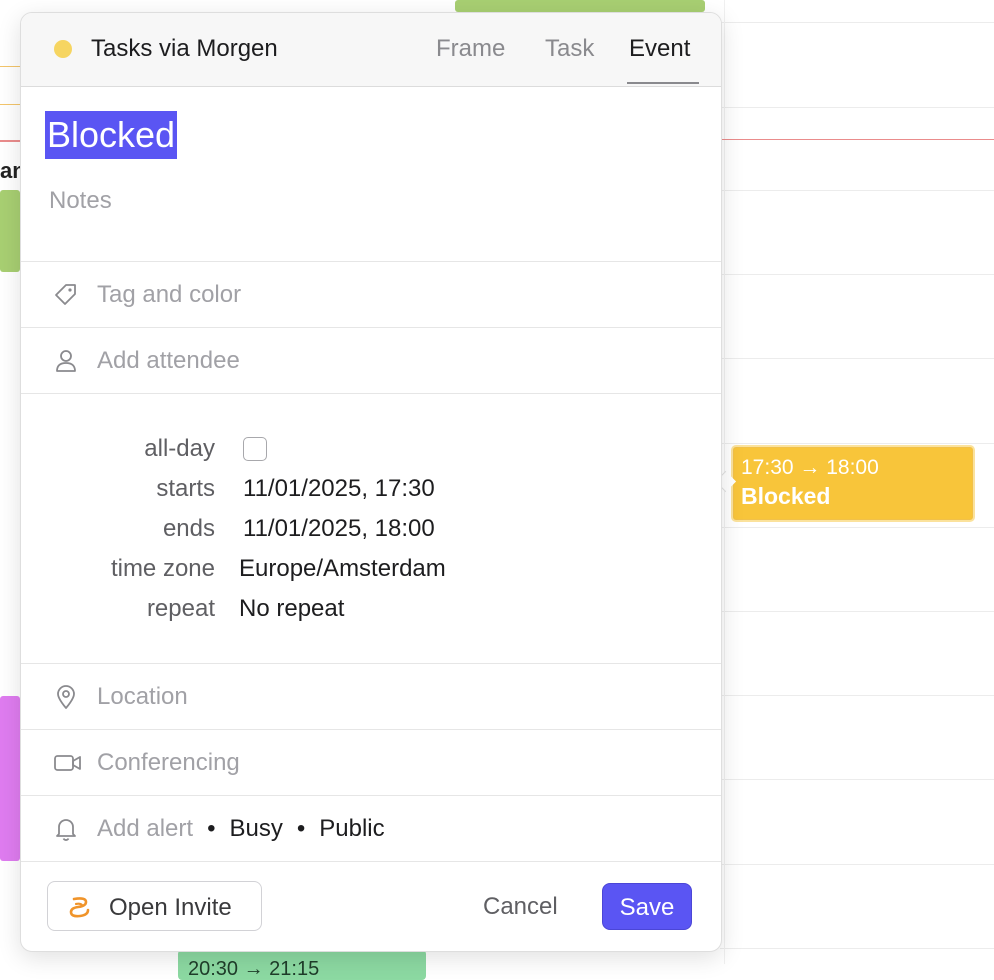  I want to click on ends-label: ends, so click(188, 528).